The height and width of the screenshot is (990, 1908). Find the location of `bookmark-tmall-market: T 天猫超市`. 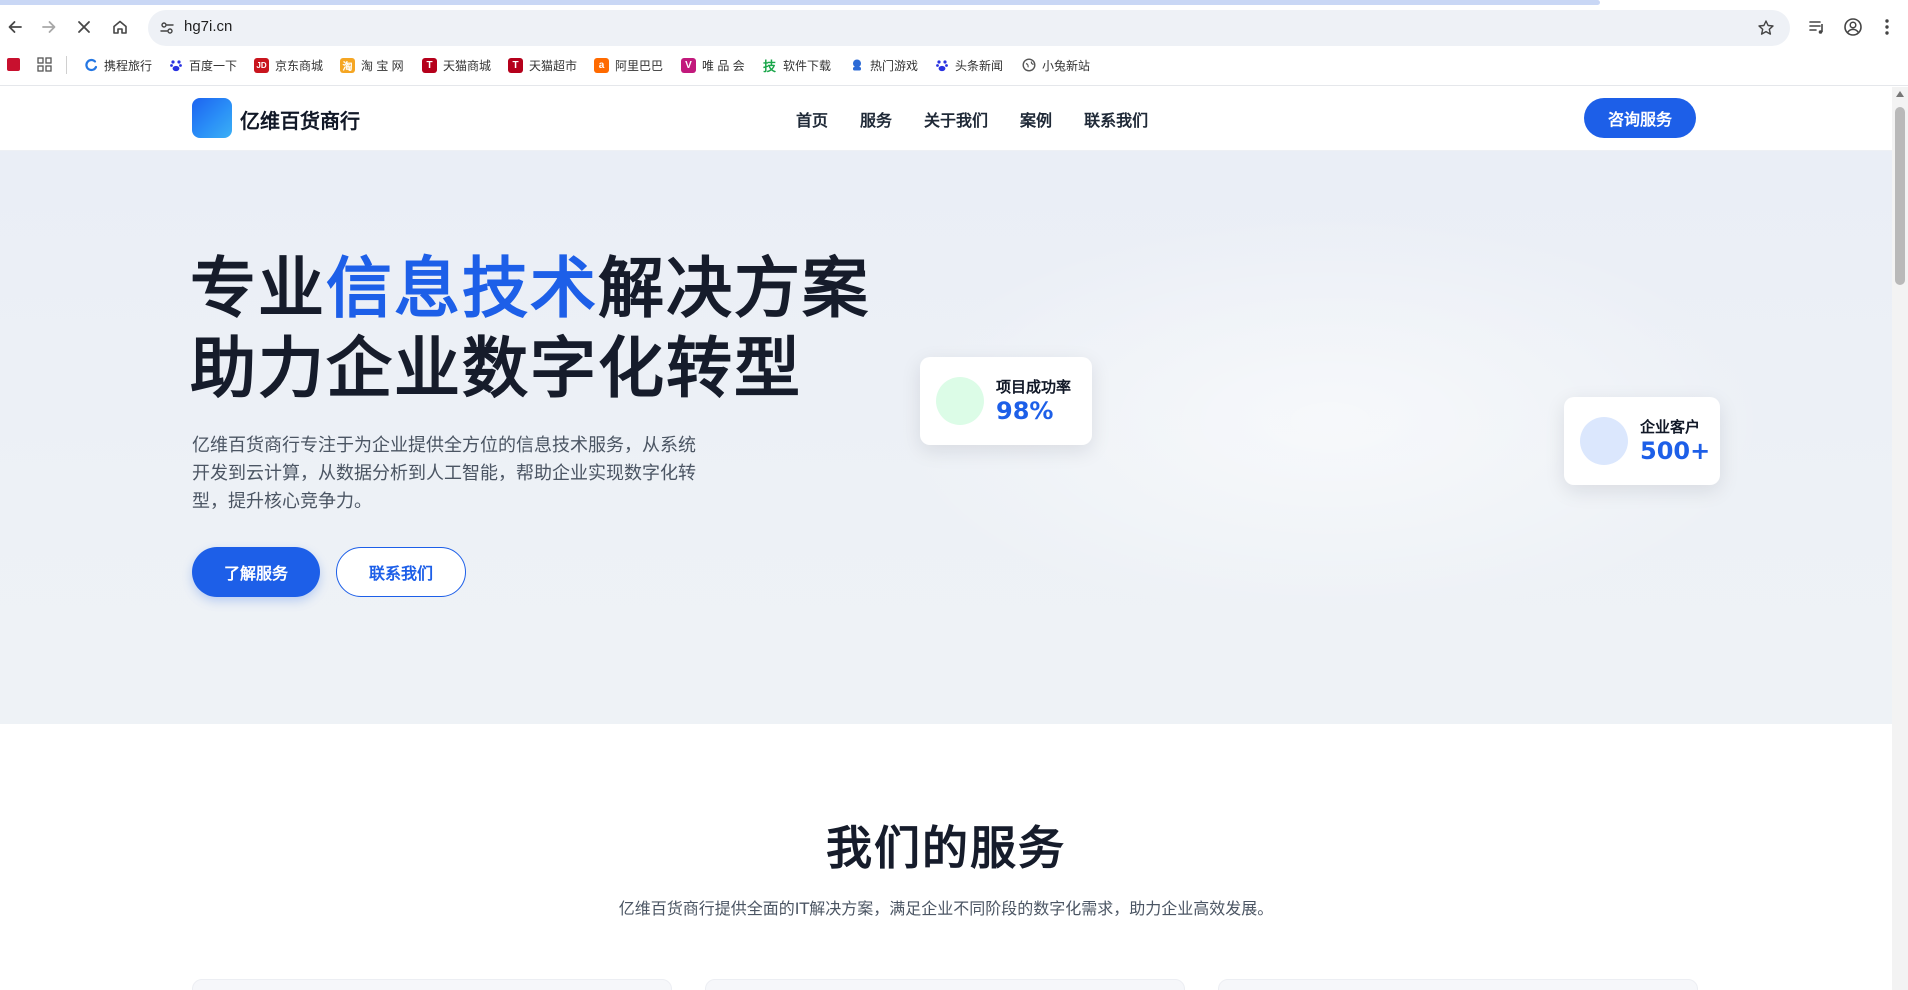

bookmark-tmall-market: T 天猫超市 is located at coordinates (542, 65).